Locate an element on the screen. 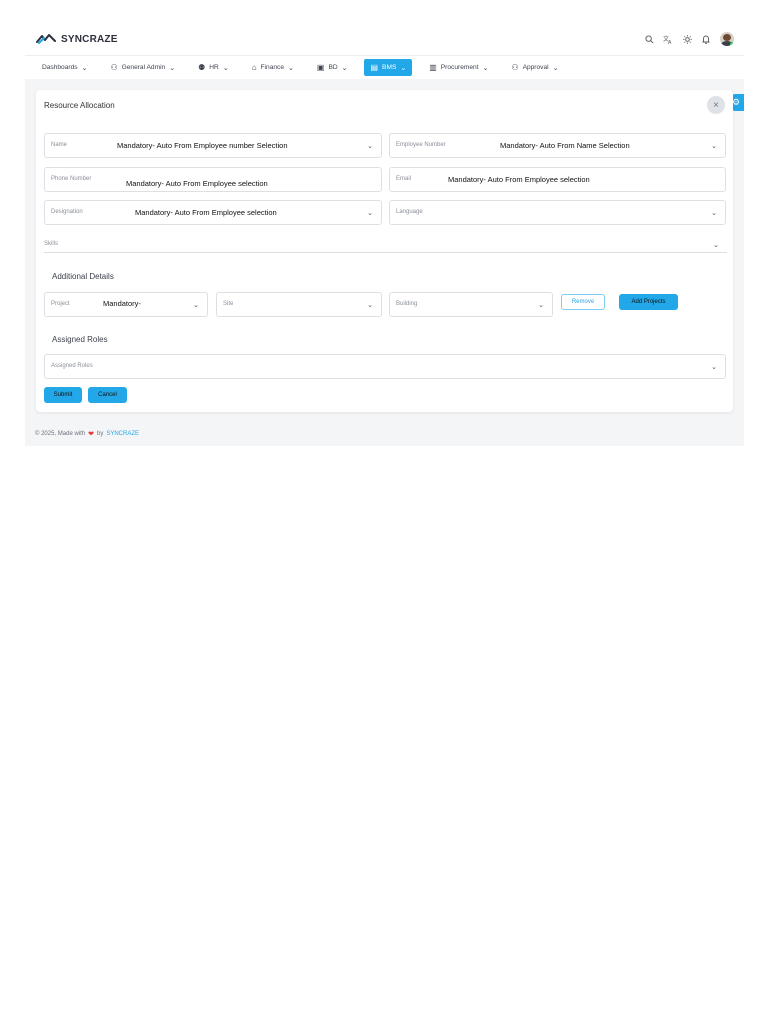  project-value: Mandatory- is located at coordinates (122, 303).